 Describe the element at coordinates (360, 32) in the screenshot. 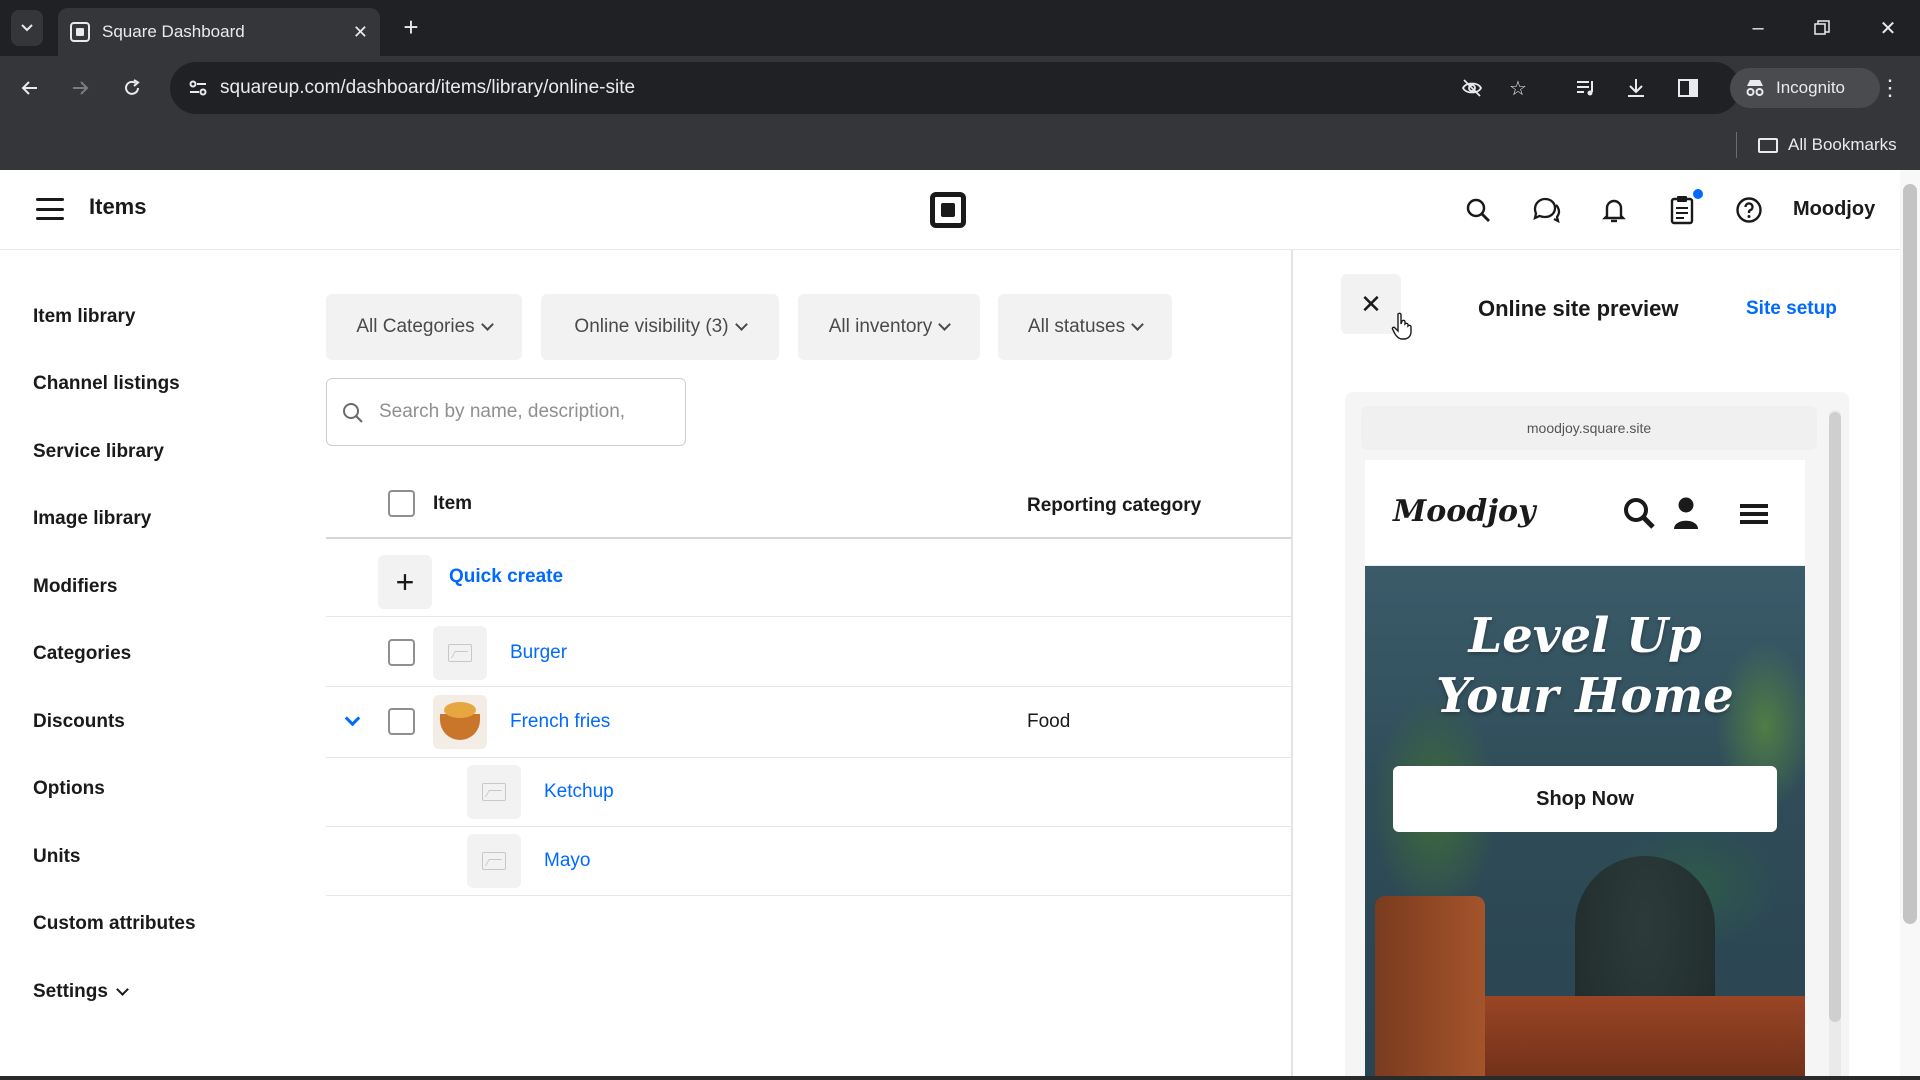

I see `close-icon: ✕` at that location.